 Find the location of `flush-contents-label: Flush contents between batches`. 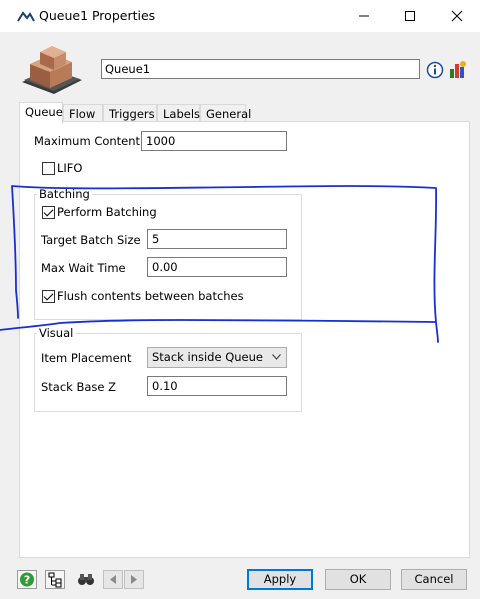

flush-contents-label: Flush contents between batches is located at coordinates (150, 296).